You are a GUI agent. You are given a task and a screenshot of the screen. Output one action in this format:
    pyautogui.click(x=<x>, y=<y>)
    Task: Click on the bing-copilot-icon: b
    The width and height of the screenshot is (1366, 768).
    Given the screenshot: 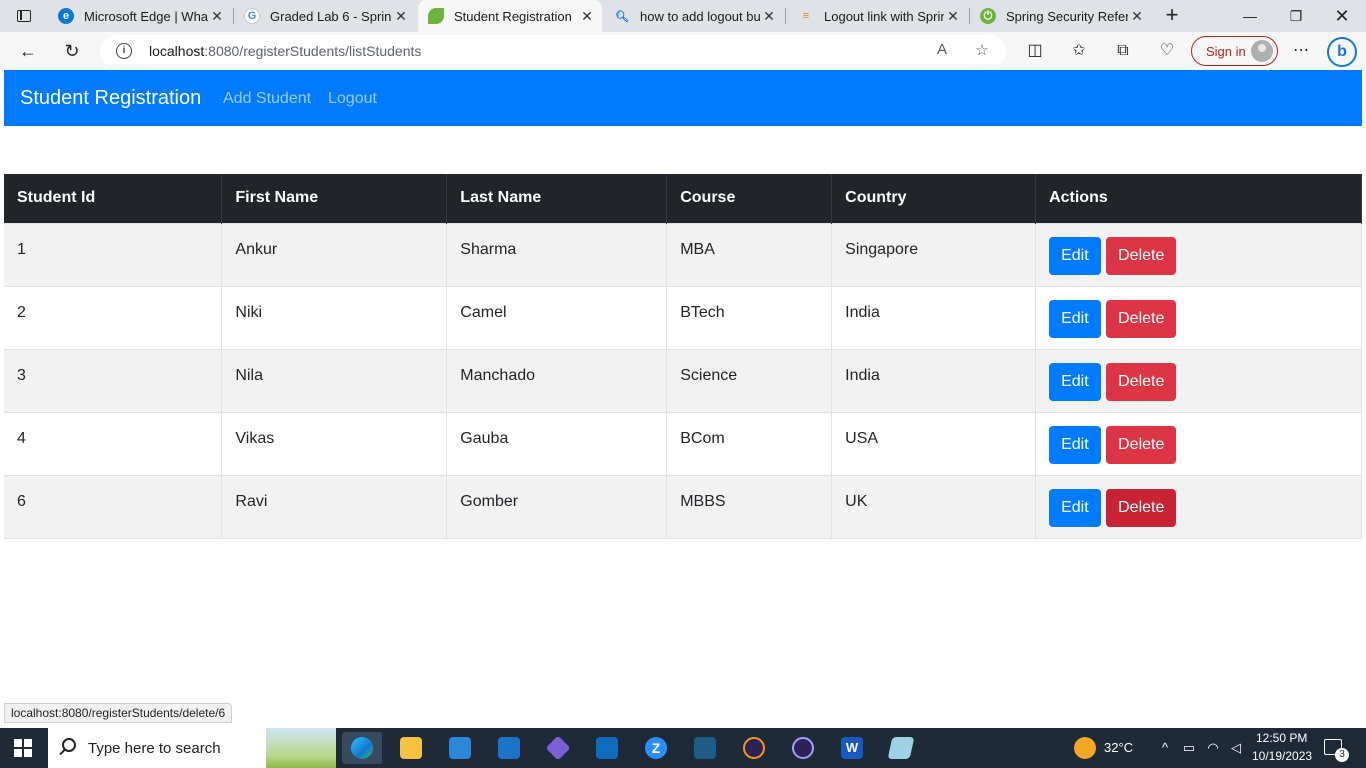 What is the action you would take?
    pyautogui.click(x=1342, y=52)
    